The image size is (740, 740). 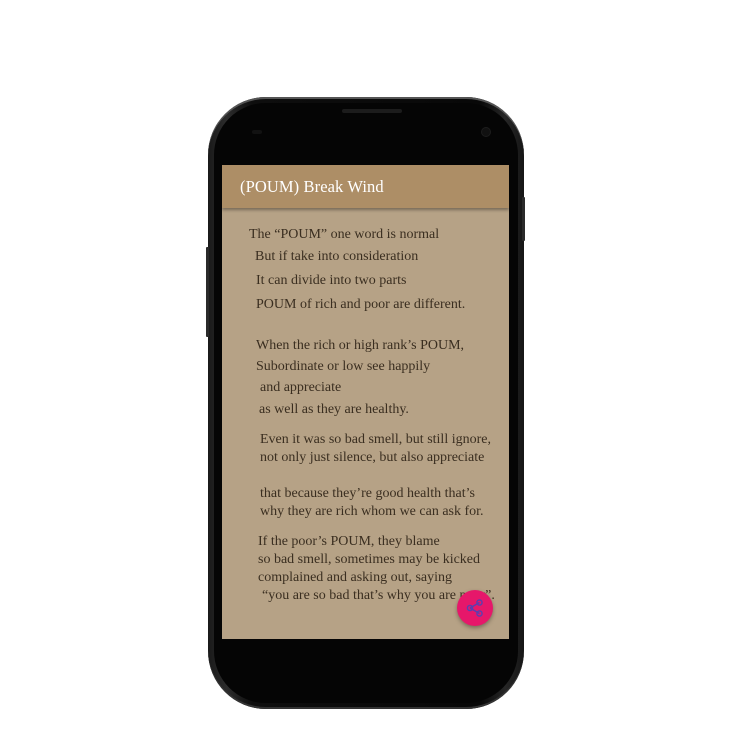 What do you see at coordinates (343, 366) in the screenshot?
I see `poem-line: Subordinate or low see happily` at bounding box center [343, 366].